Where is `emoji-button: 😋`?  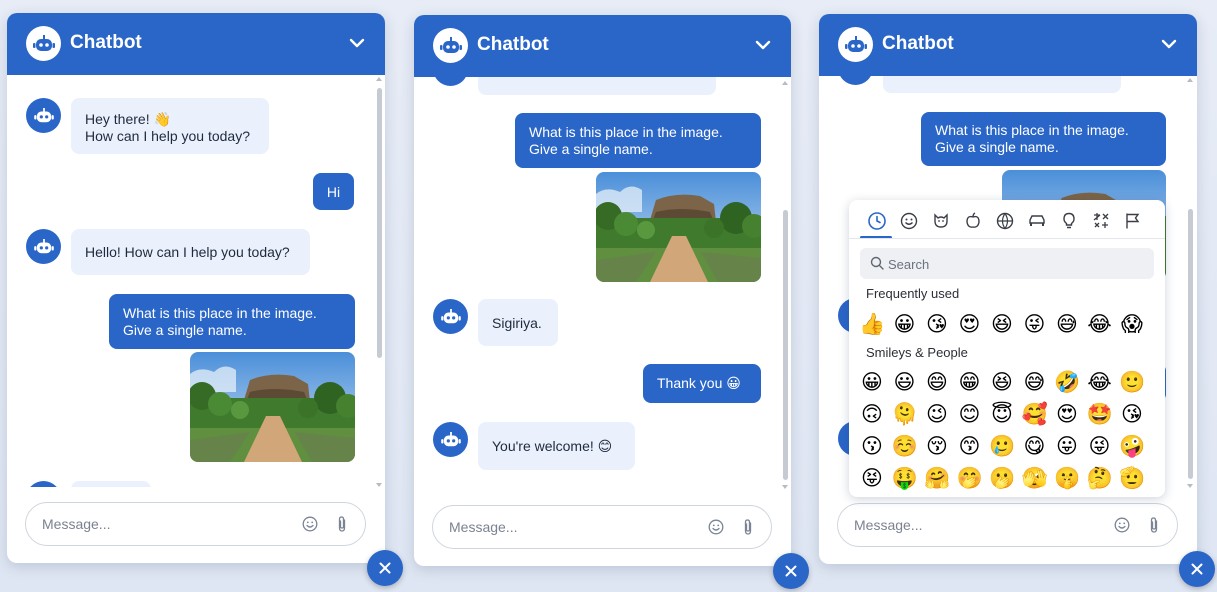
emoji-button: 😋 is located at coordinates (1035, 446).